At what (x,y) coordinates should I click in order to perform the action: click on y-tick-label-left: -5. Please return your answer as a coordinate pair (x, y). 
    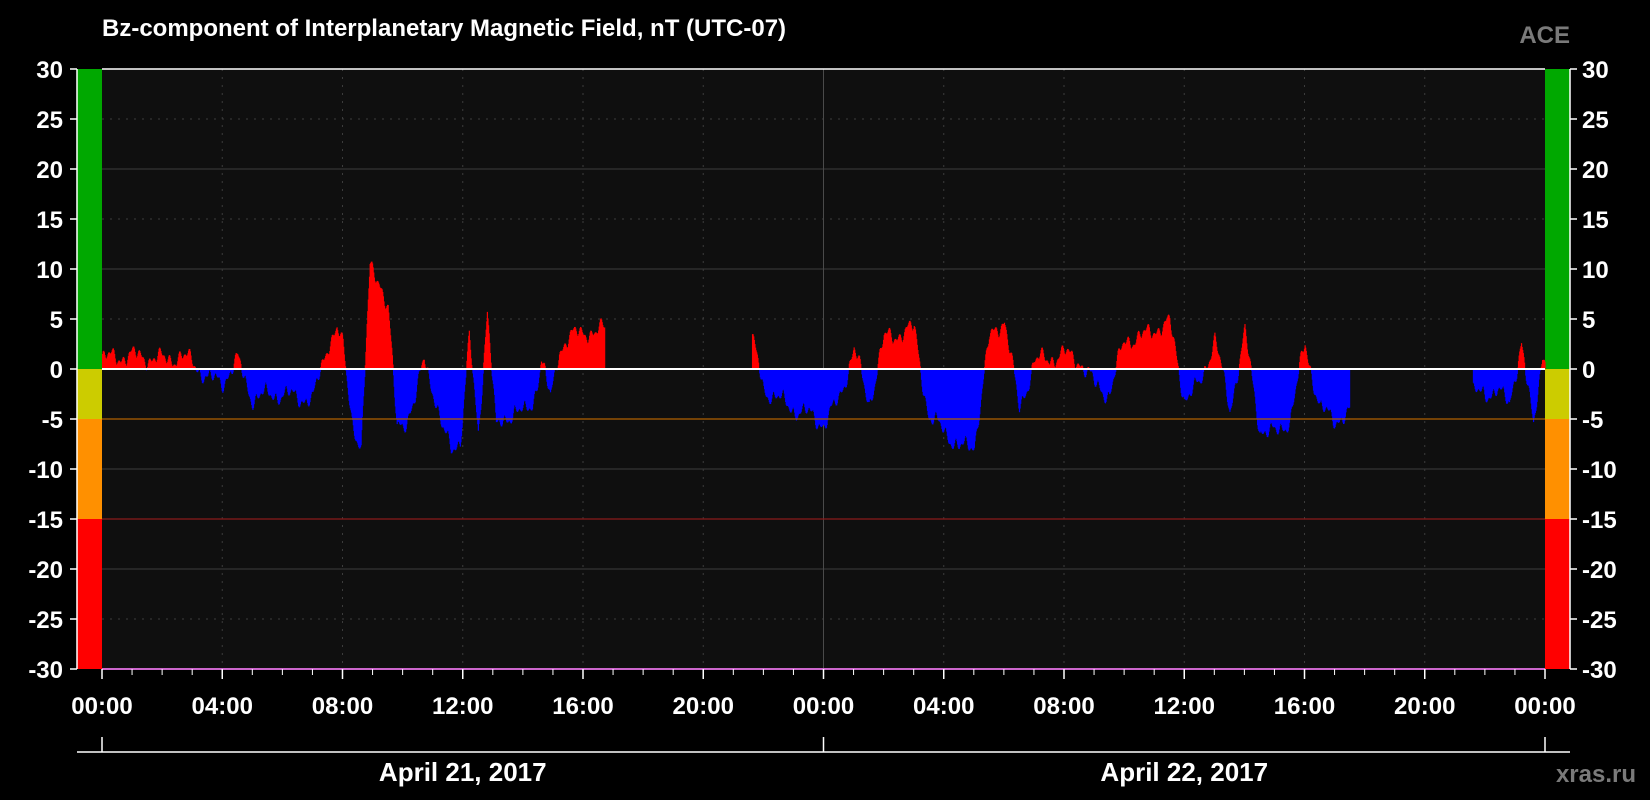
    Looking at the image, I should click on (52, 420).